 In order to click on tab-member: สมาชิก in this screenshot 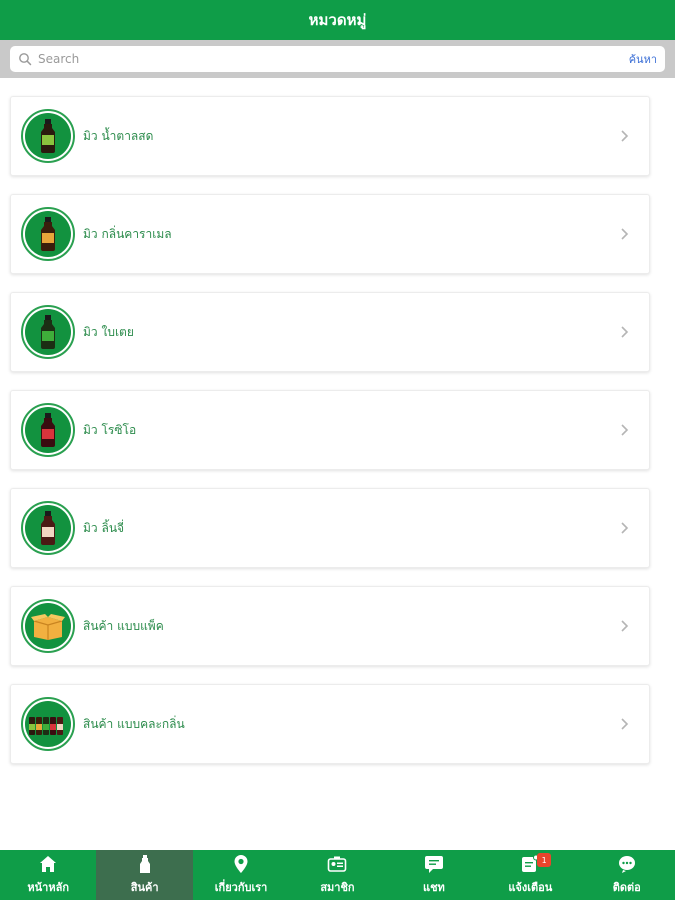, I will do `click(337, 875)`.